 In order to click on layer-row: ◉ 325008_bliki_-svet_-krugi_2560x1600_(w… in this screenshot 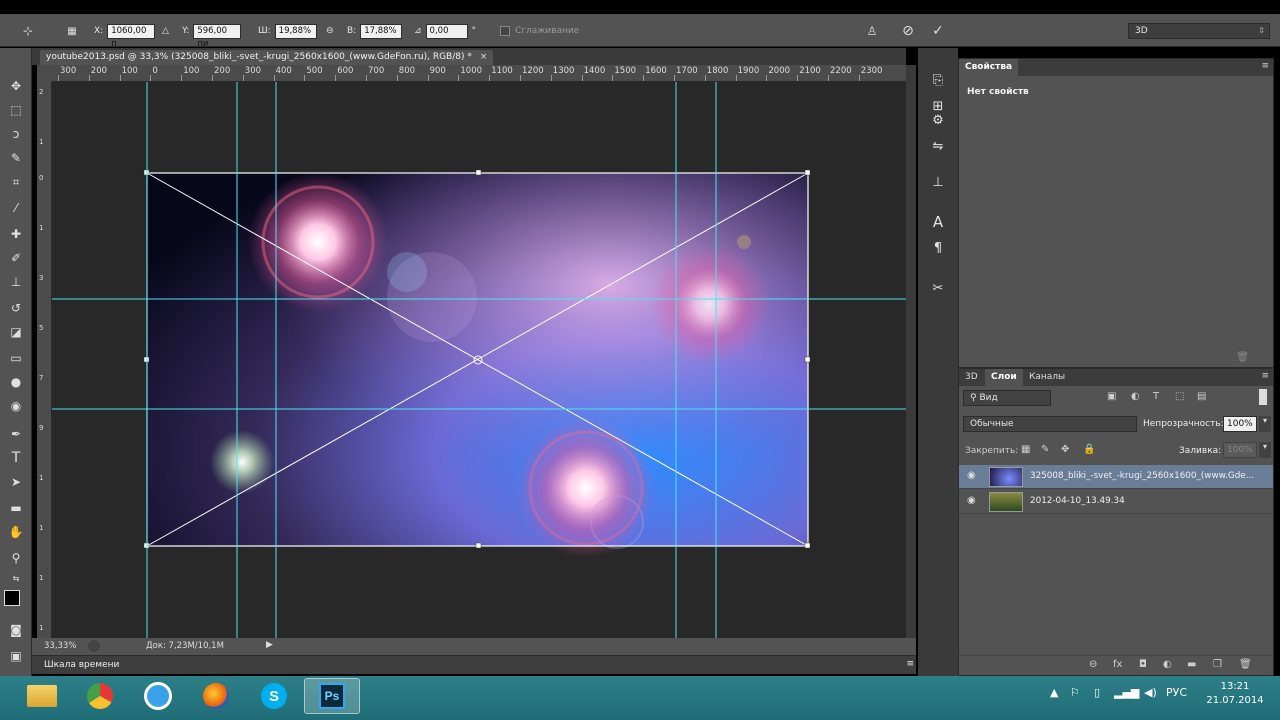, I will do `click(1116, 477)`.